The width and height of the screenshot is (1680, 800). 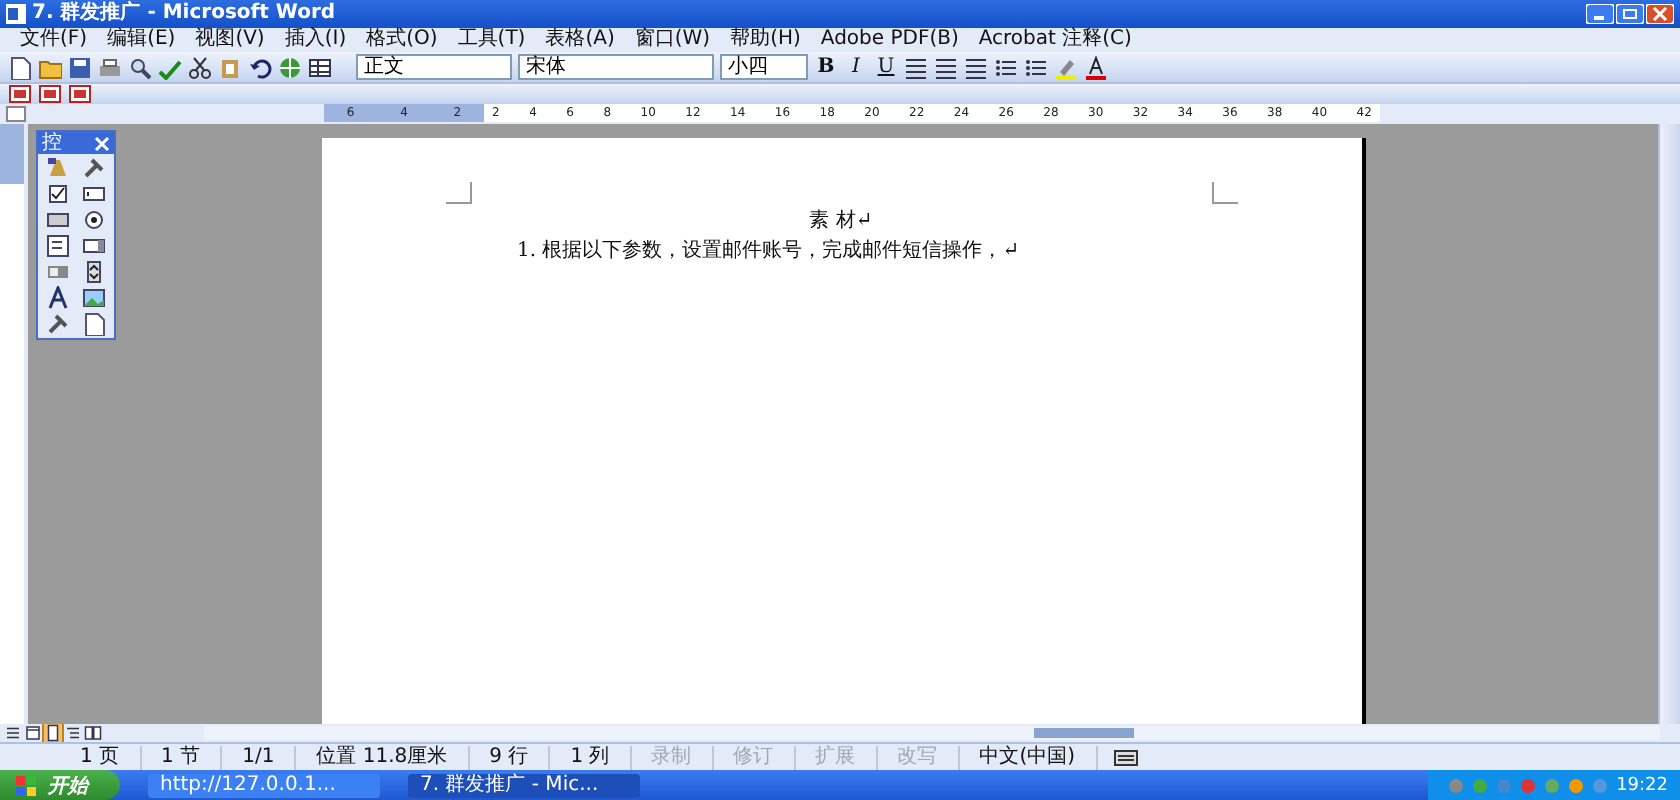 What do you see at coordinates (260, 67) in the screenshot?
I see `undo-icon` at bounding box center [260, 67].